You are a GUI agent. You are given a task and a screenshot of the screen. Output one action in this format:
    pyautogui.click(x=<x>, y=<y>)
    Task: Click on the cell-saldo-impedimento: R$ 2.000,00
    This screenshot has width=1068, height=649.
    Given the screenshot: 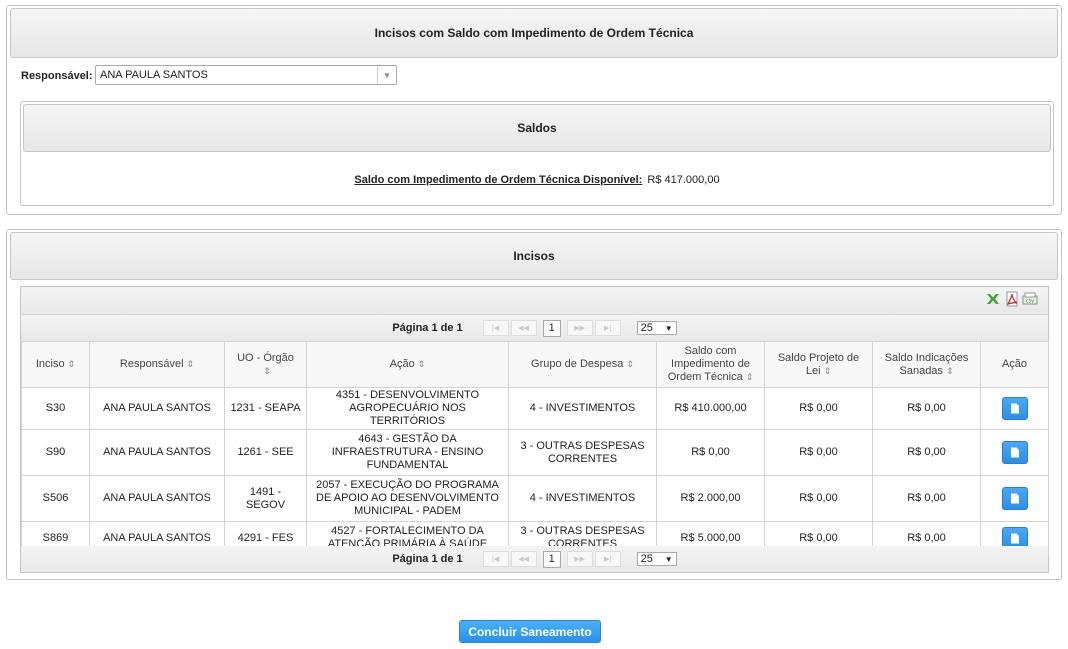 What is the action you would take?
    pyautogui.click(x=710, y=498)
    